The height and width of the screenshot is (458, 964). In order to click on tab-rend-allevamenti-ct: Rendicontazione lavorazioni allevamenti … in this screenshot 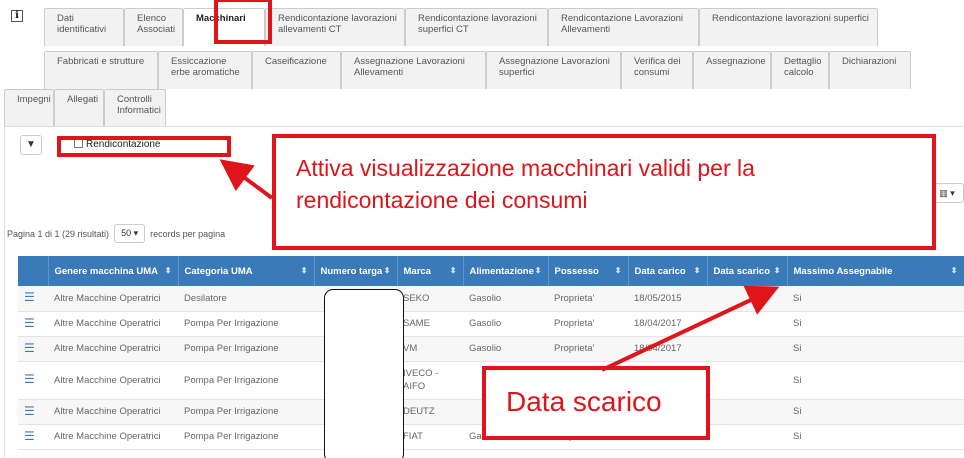, I will do `click(335, 27)`.